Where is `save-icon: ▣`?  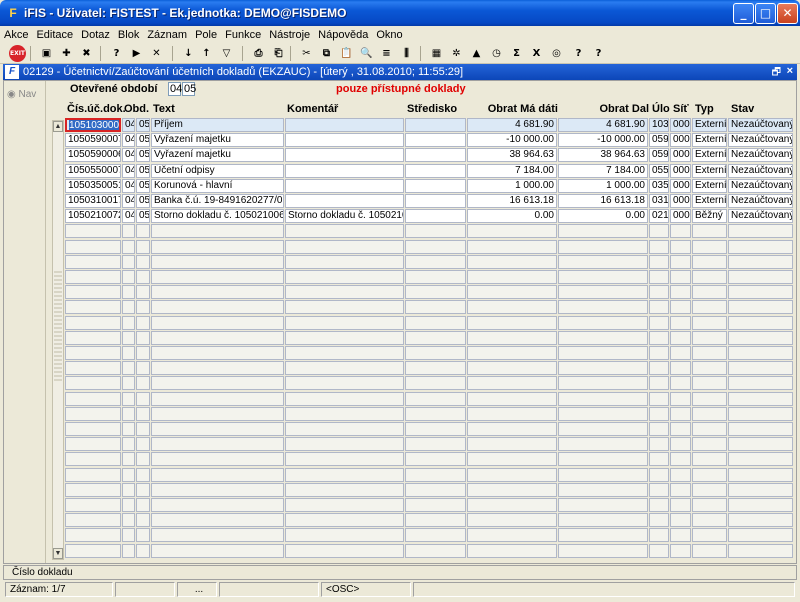
save-icon: ▣ is located at coordinates (46, 53).